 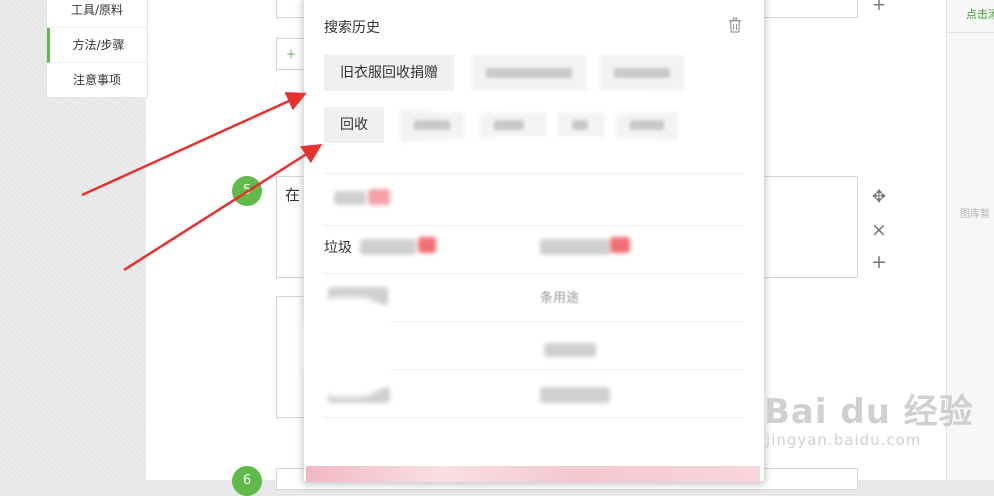 What do you see at coordinates (879, 7) in the screenshot?
I see `add-step-icon: +` at bounding box center [879, 7].